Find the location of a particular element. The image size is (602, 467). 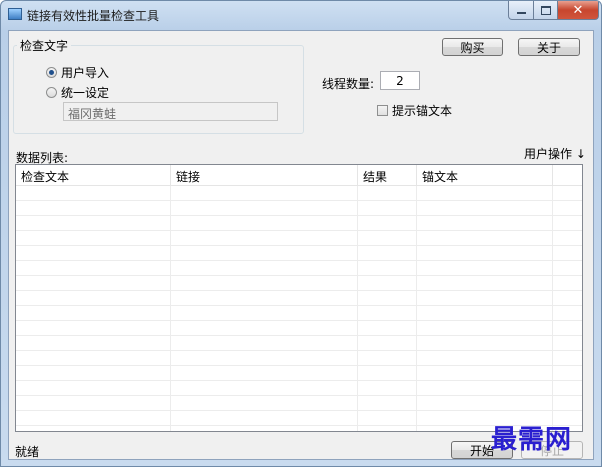

about-button: 关于 is located at coordinates (549, 47).